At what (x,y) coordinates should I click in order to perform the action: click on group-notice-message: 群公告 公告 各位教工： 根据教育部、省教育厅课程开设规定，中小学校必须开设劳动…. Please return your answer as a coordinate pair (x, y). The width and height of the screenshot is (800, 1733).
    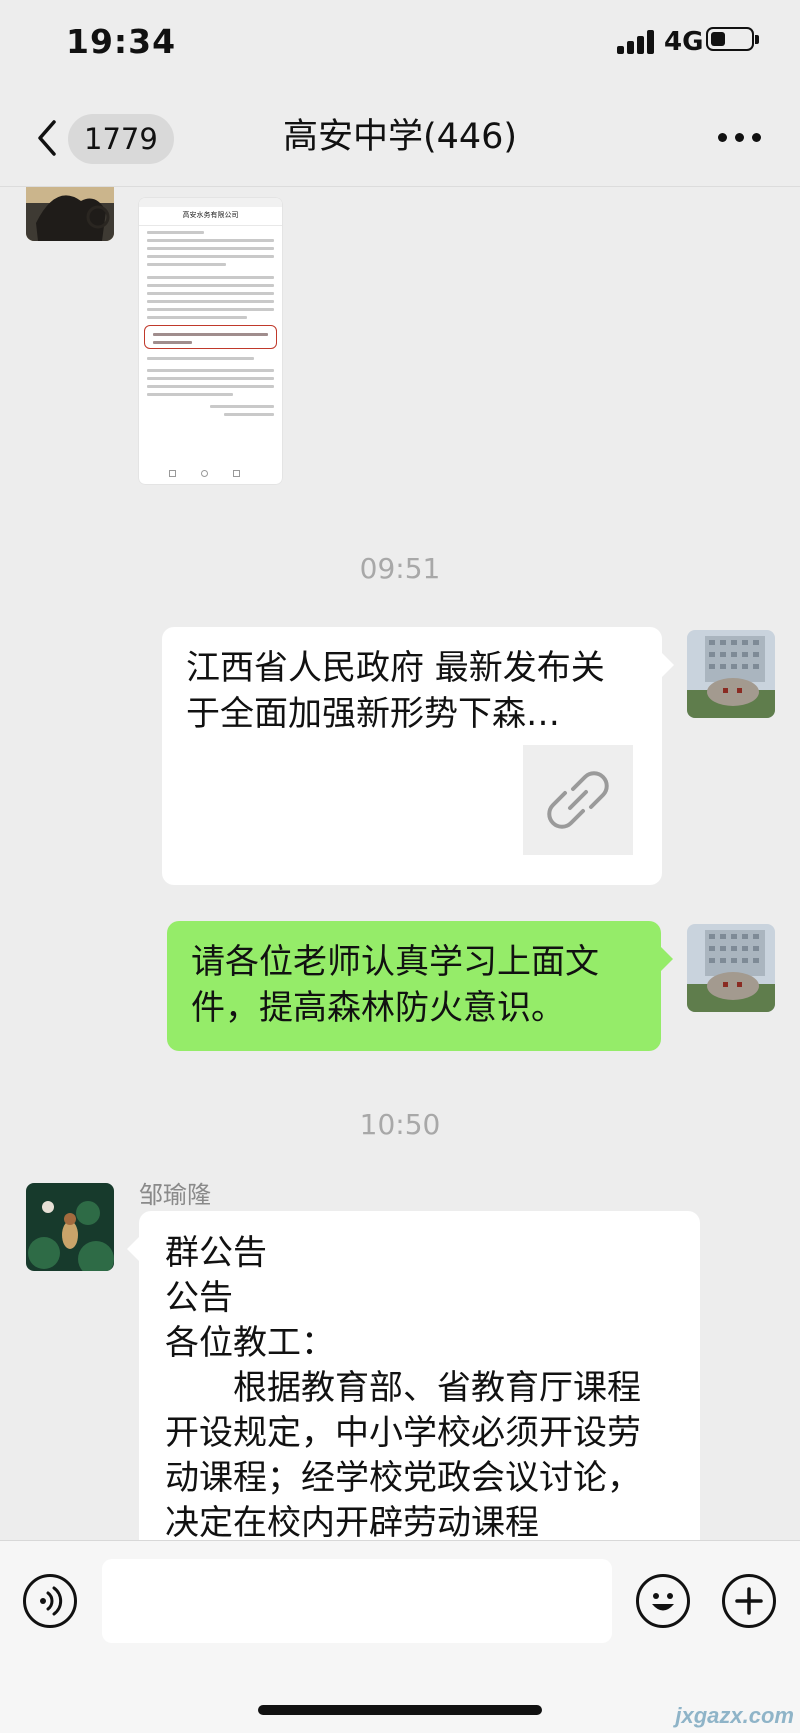
    Looking at the image, I should click on (413, 1375).